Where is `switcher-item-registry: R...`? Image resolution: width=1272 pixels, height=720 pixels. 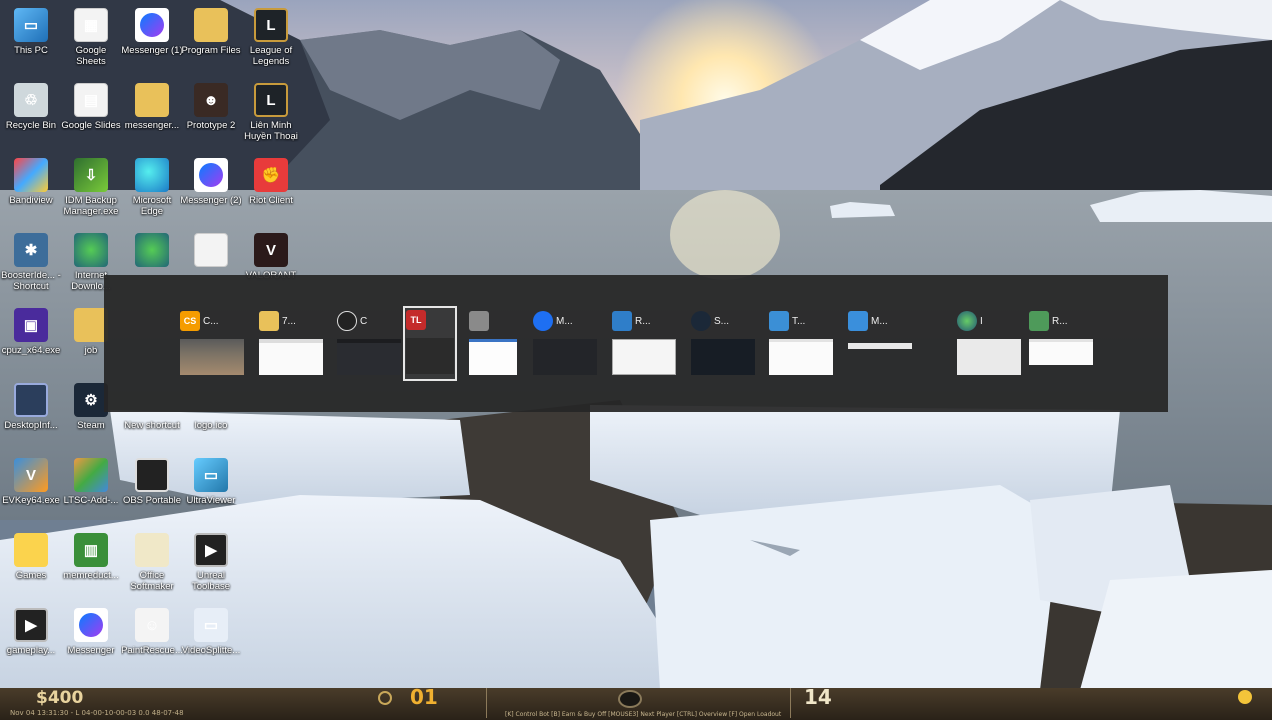
switcher-item-registry: R... is located at coordinates (1059, 343).